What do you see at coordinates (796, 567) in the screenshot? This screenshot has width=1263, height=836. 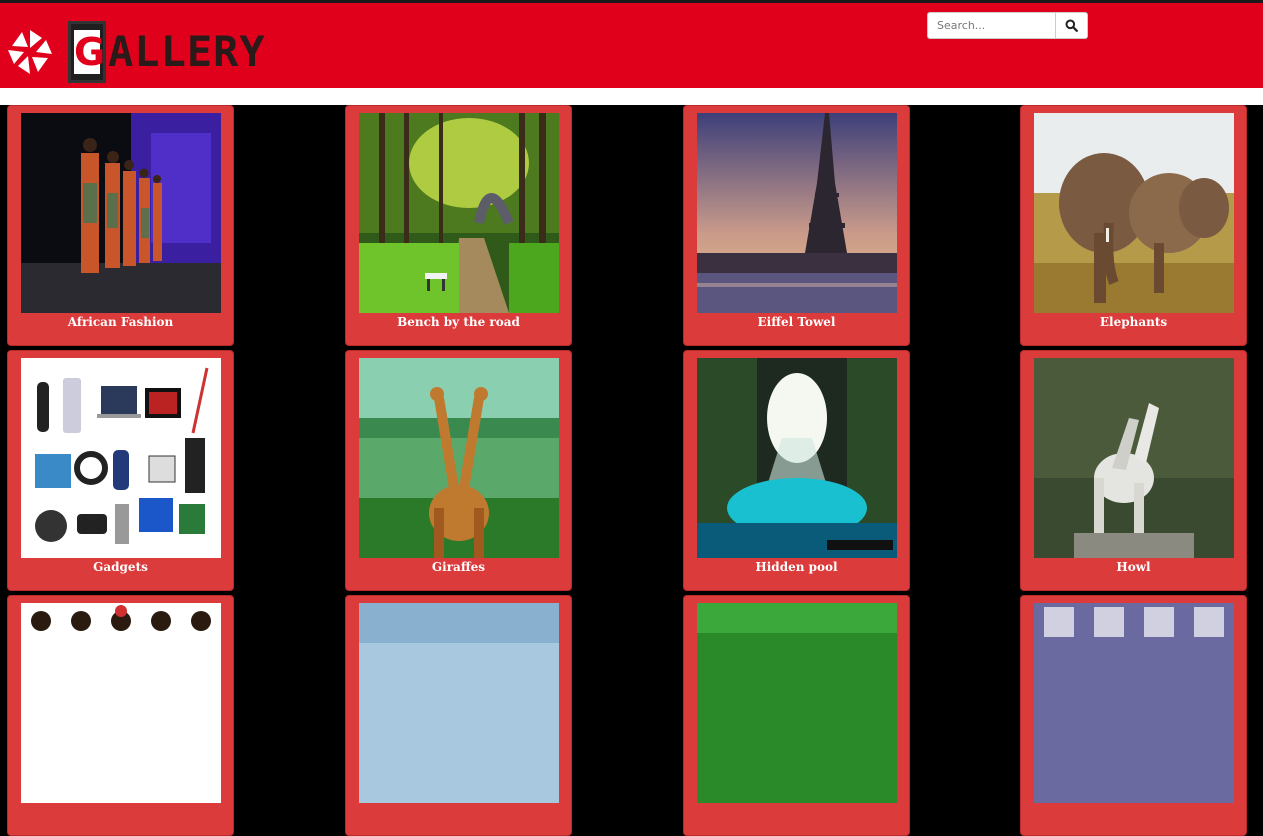 I see `card-caption: Hidden pool` at bounding box center [796, 567].